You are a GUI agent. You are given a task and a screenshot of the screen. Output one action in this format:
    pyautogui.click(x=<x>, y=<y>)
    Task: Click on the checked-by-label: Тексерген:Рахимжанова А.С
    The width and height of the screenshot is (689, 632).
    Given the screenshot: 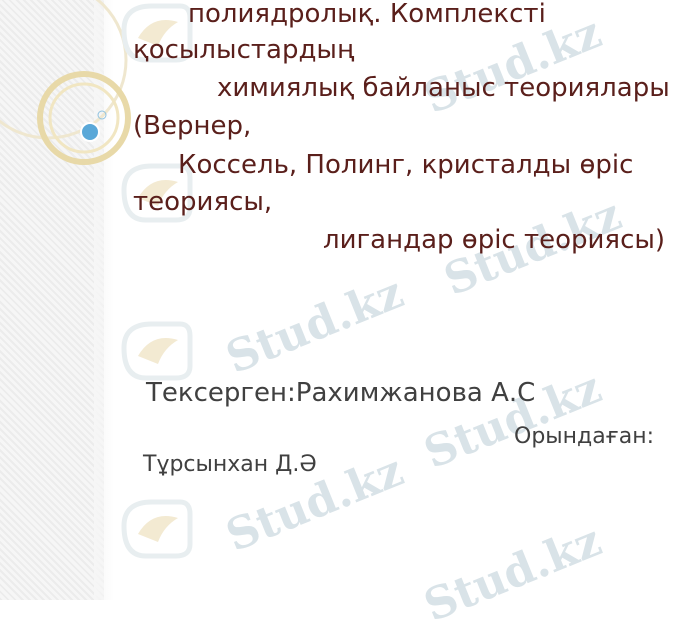 What is the action you would take?
    pyautogui.click(x=341, y=393)
    